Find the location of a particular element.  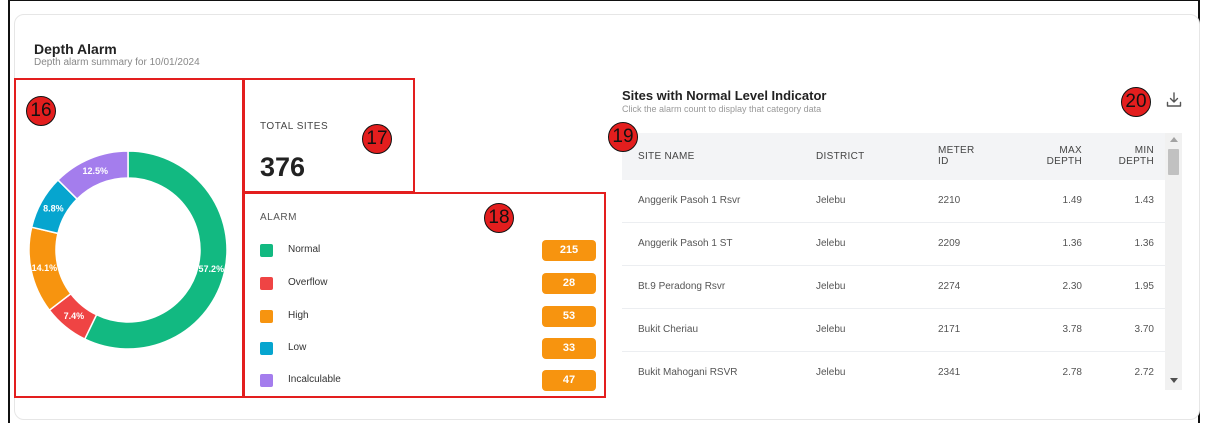

scroll-up-arrow-icon is located at coordinates (1174, 139).